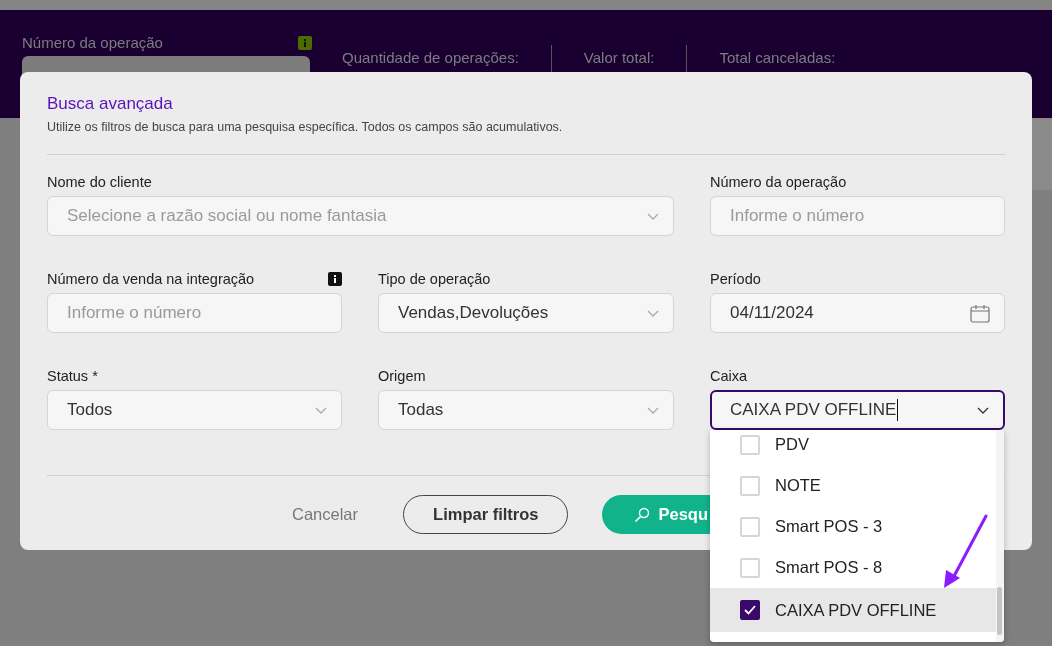  I want to click on info-icon, so click(335, 279).